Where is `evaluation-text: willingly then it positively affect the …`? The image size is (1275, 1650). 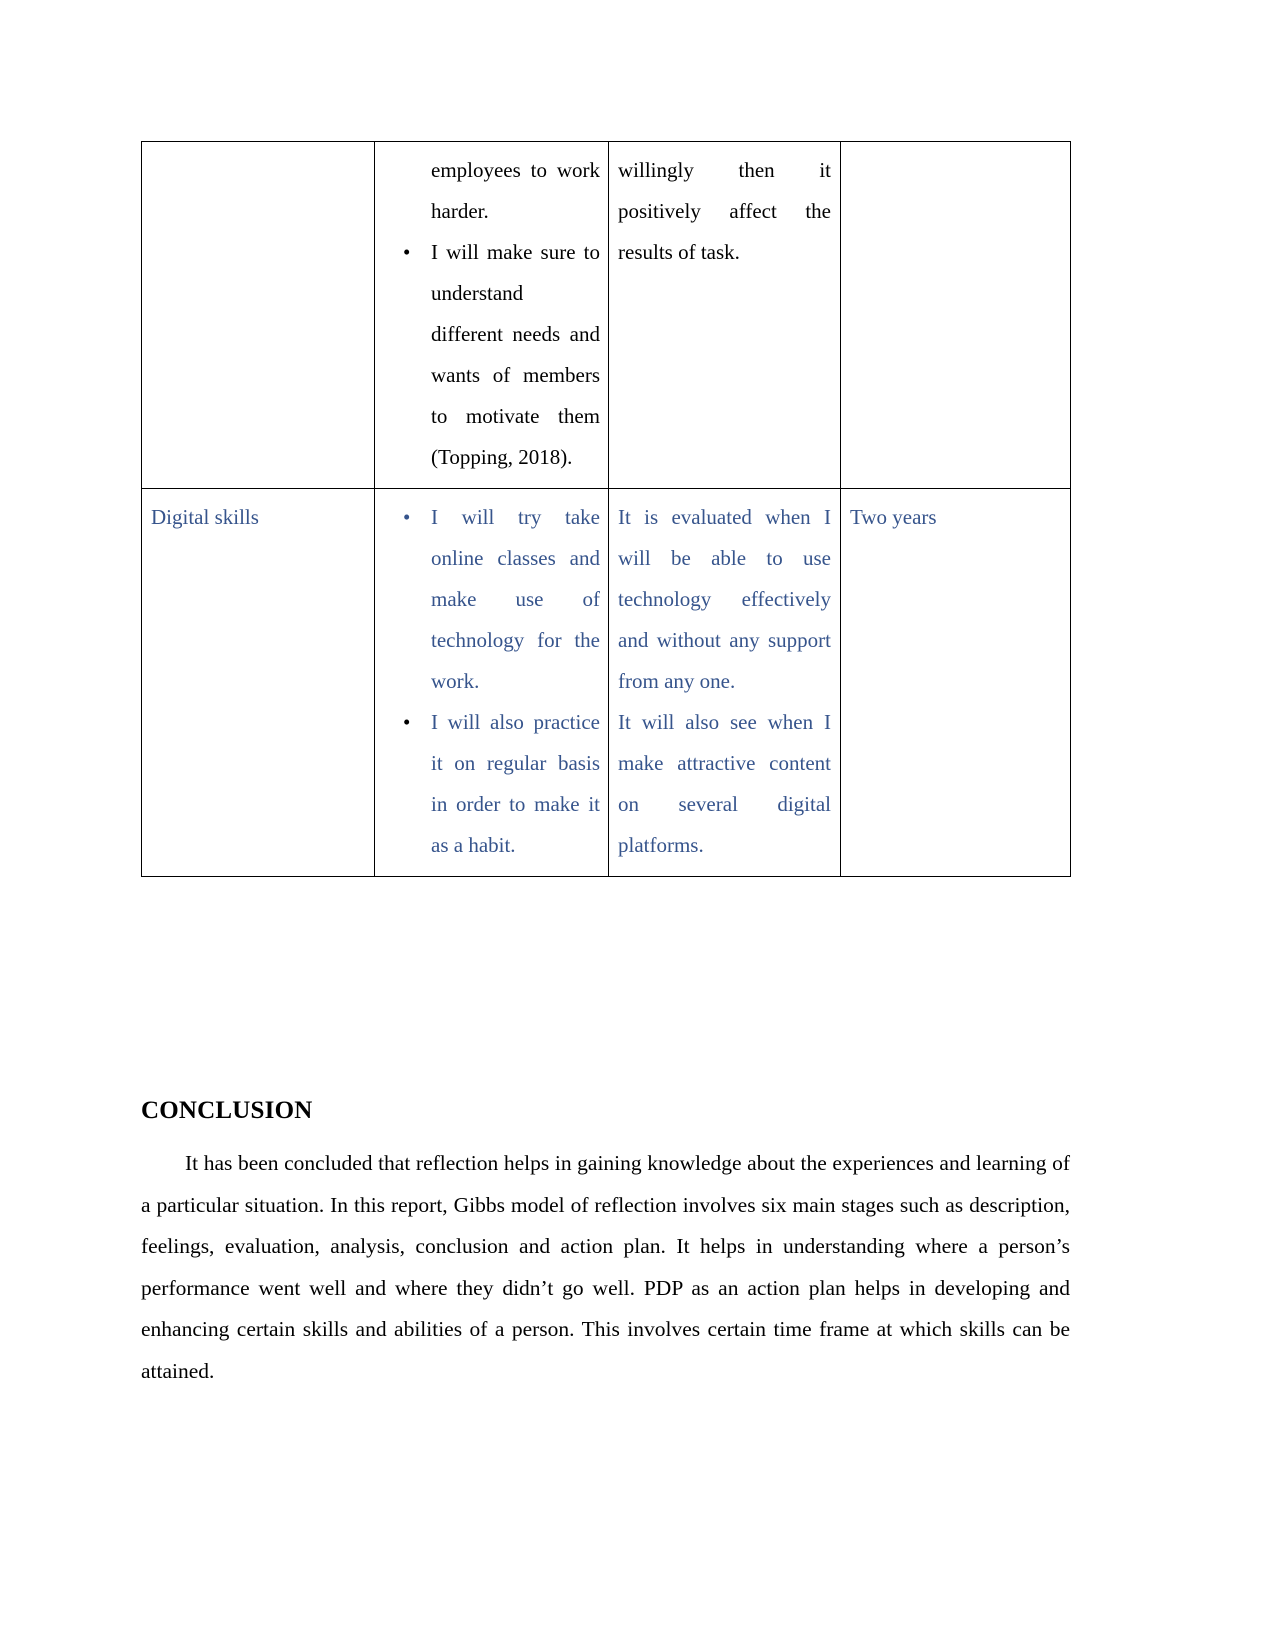
evaluation-text: willingly then it positively affect the … is located at coordinates (724, 211).